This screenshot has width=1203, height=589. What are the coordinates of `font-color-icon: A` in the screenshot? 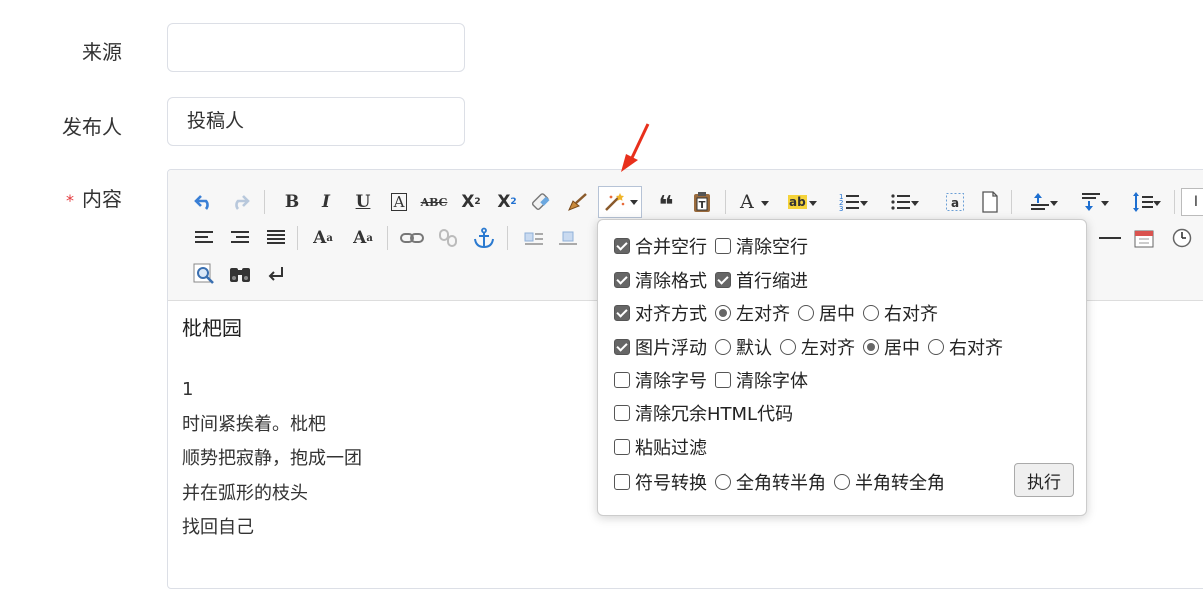 It's located at (754, 202).